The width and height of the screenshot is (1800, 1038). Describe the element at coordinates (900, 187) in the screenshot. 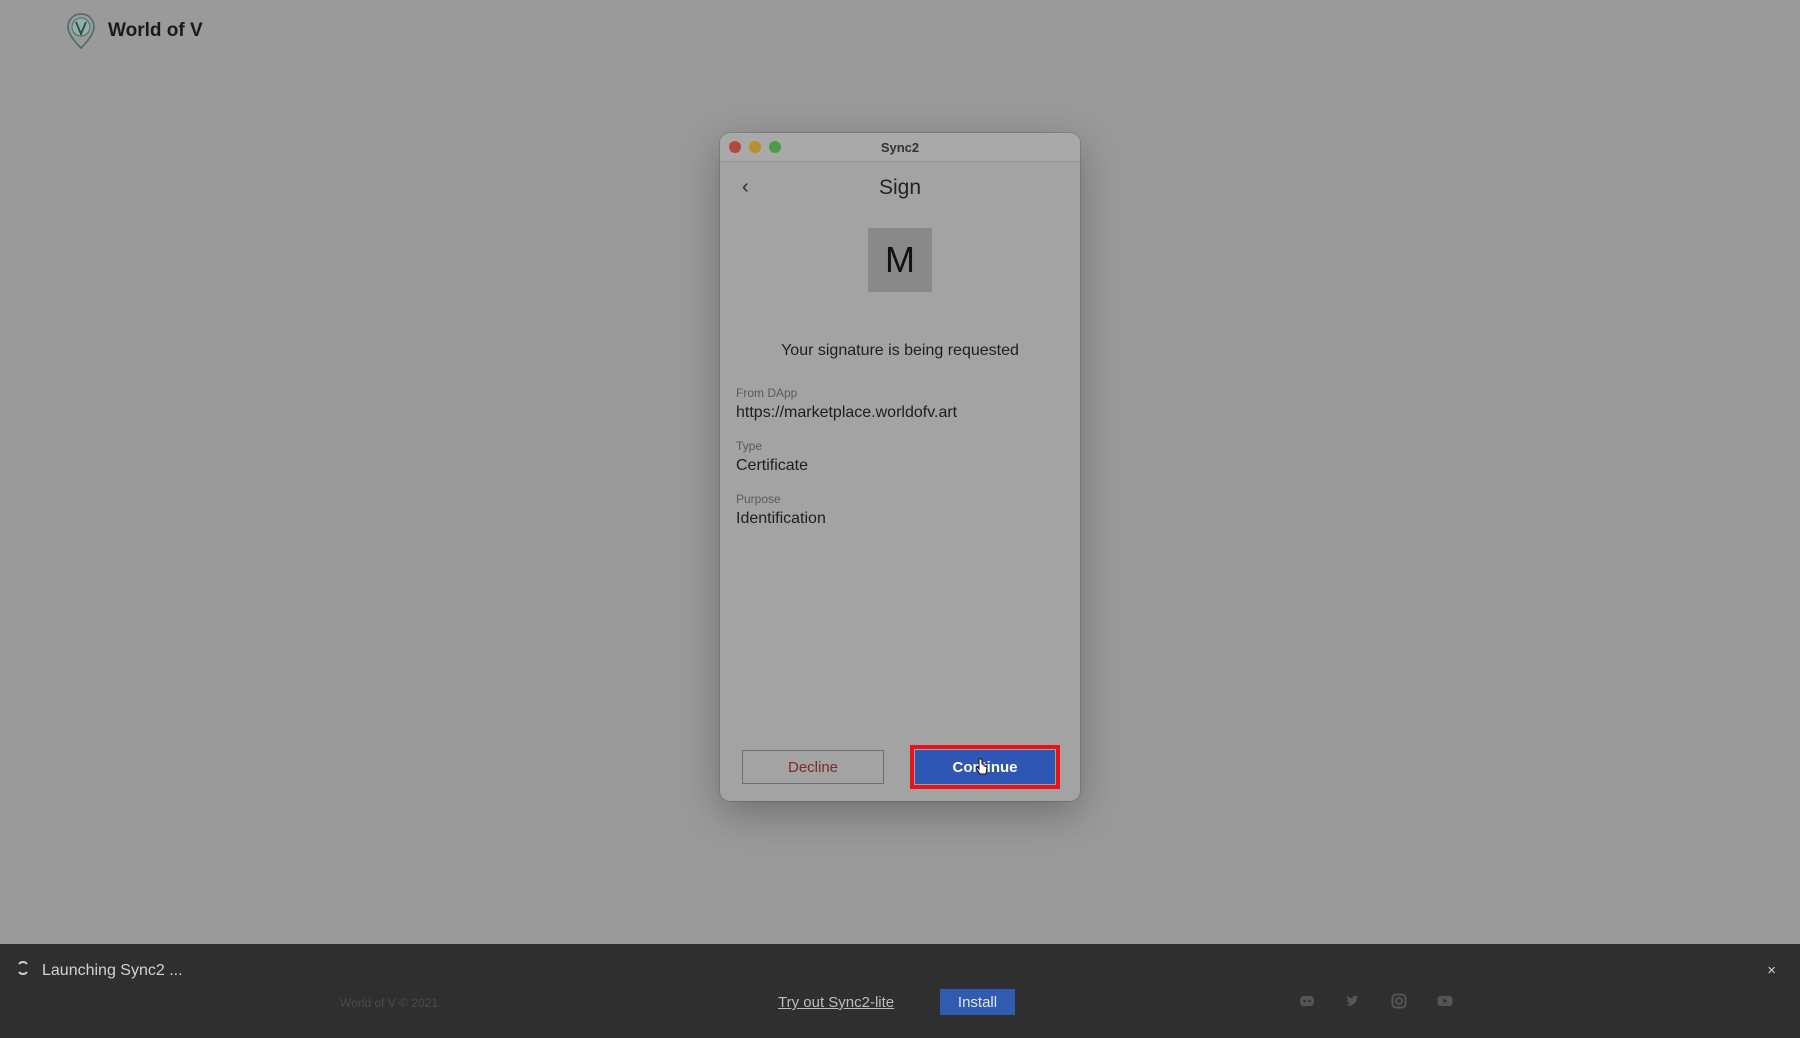

I see `page-title: Sign` at that location.